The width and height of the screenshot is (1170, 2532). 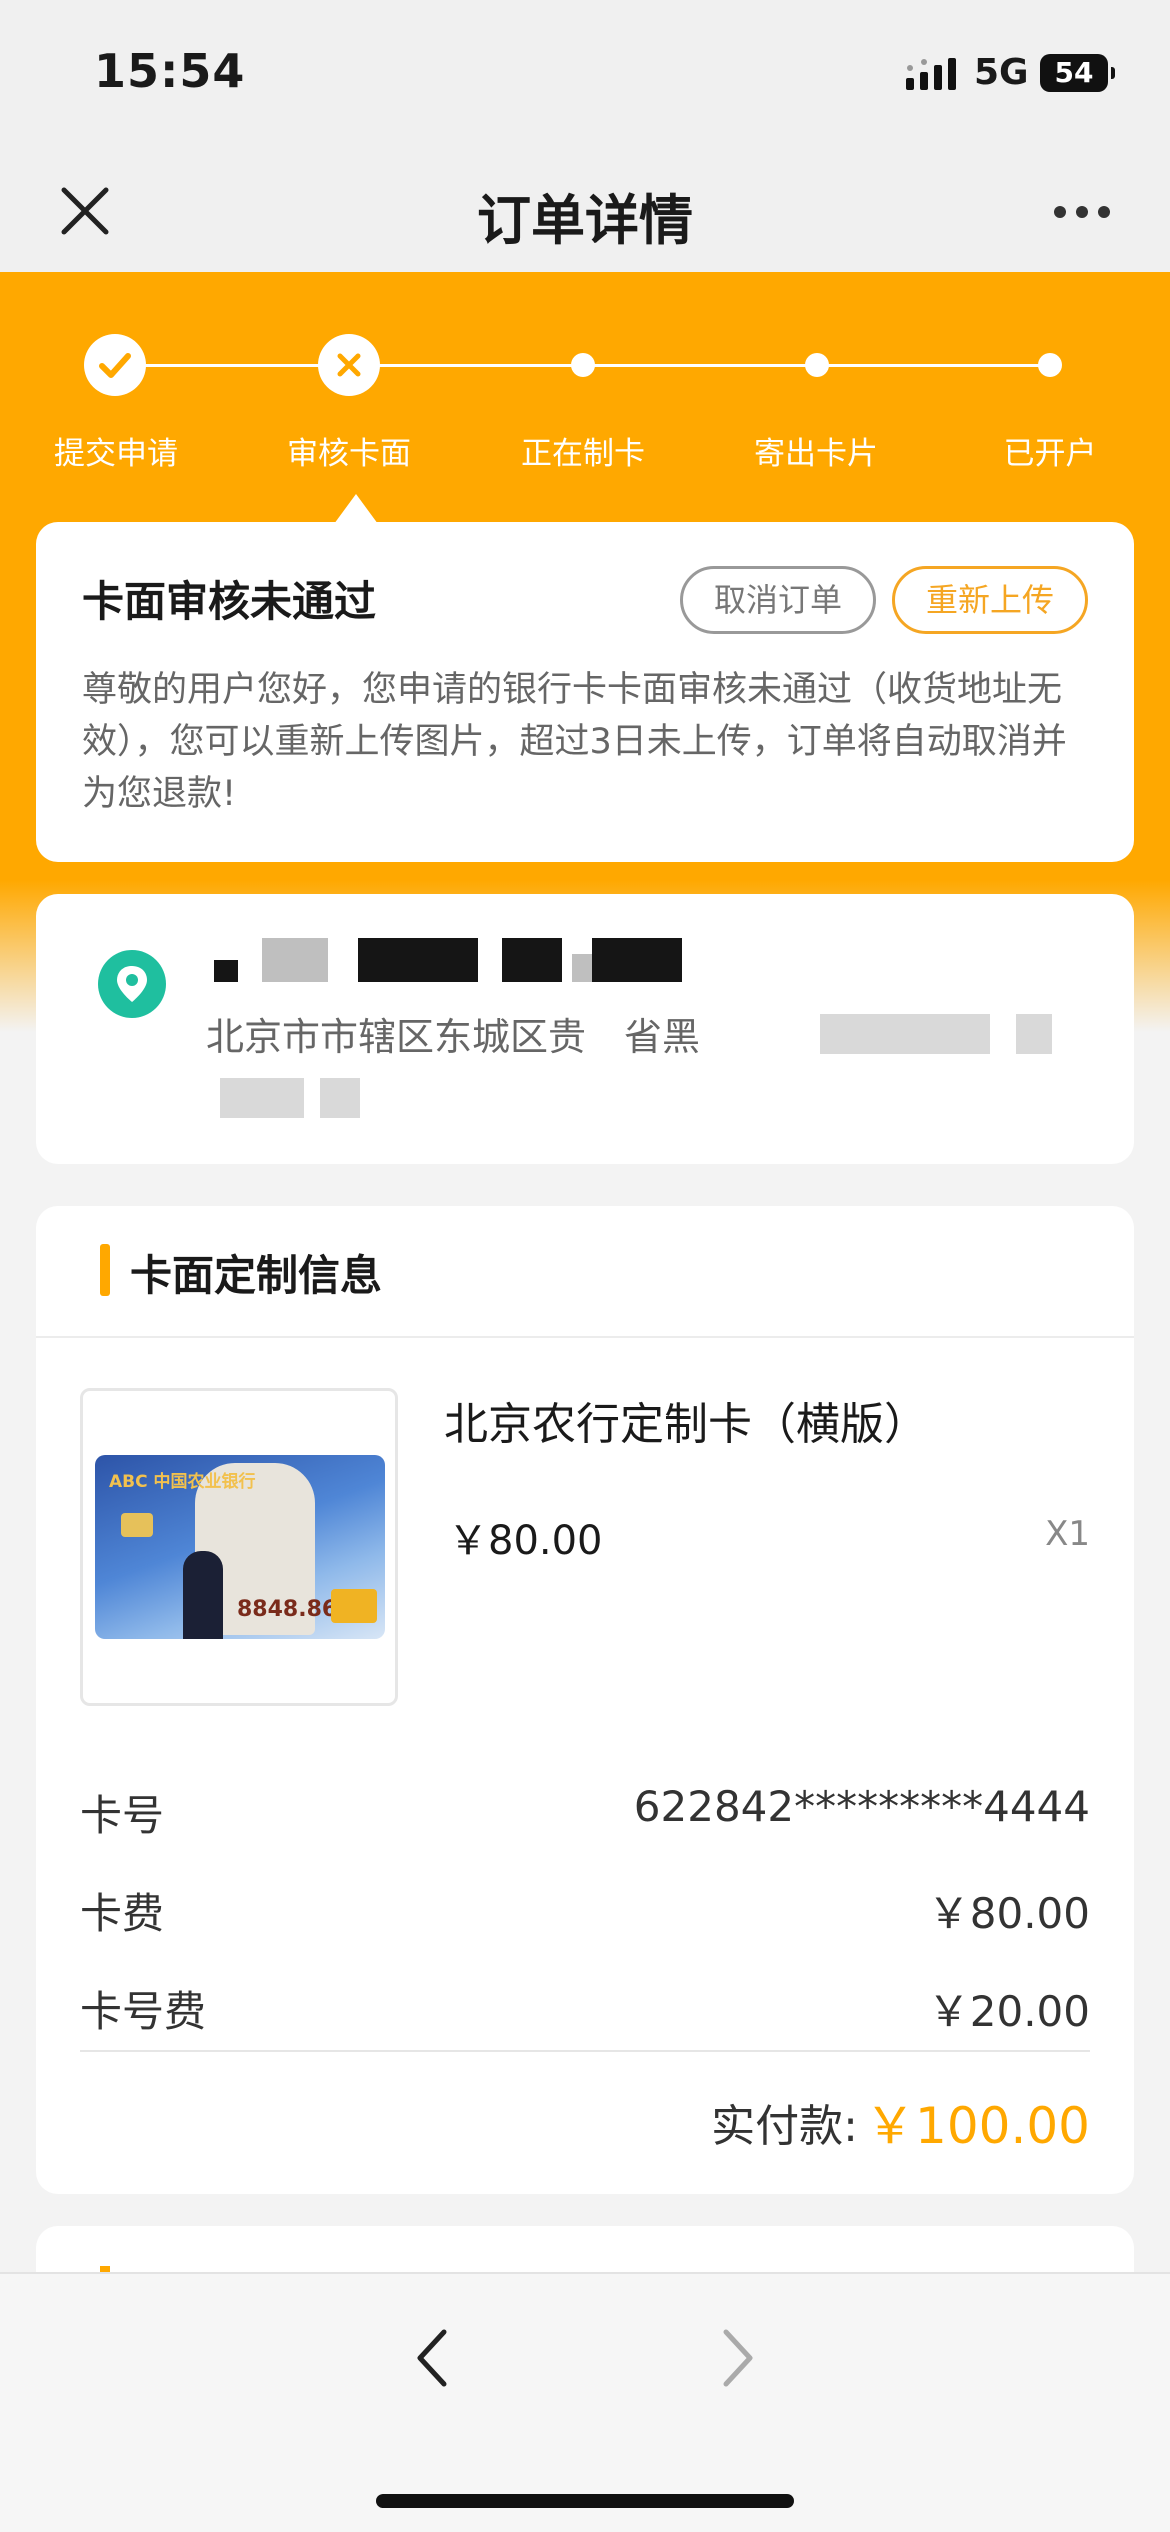 What do you see at coordinates (585, 2402) in the screenshot?
I see `bottom-toolbar` at bounding box center [585, 2402].